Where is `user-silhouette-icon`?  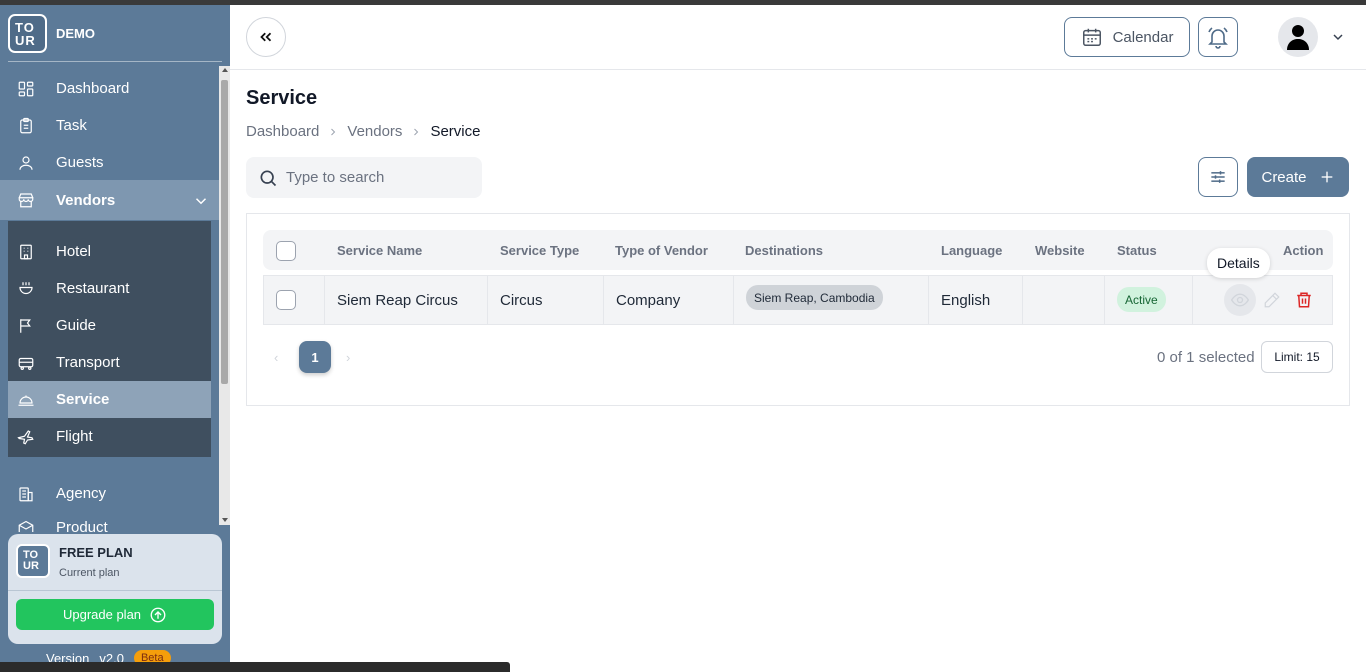
user-silhouette-icon is located at coordinates (1298, 37).